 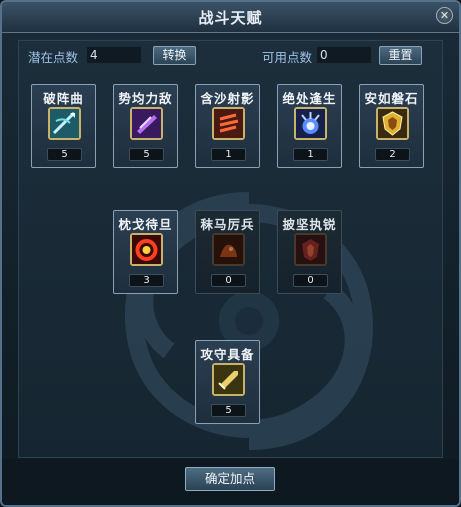 I want to click on sword-shield-icon, so click(x=228, y=379).